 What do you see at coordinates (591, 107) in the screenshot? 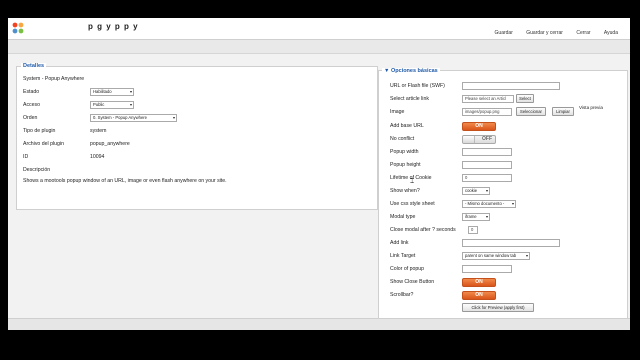
I see `vista-previa-label: Vista previa` at bounding box center [591, 107].